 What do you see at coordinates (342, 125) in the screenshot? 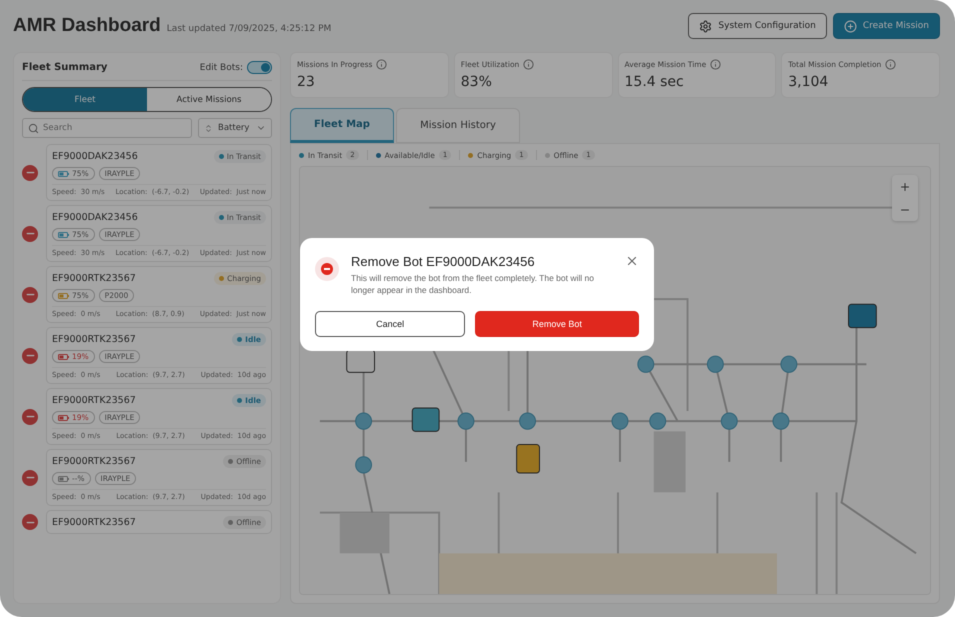
I see `view-tab: Fleet Map` at bounding box center [342, 125].